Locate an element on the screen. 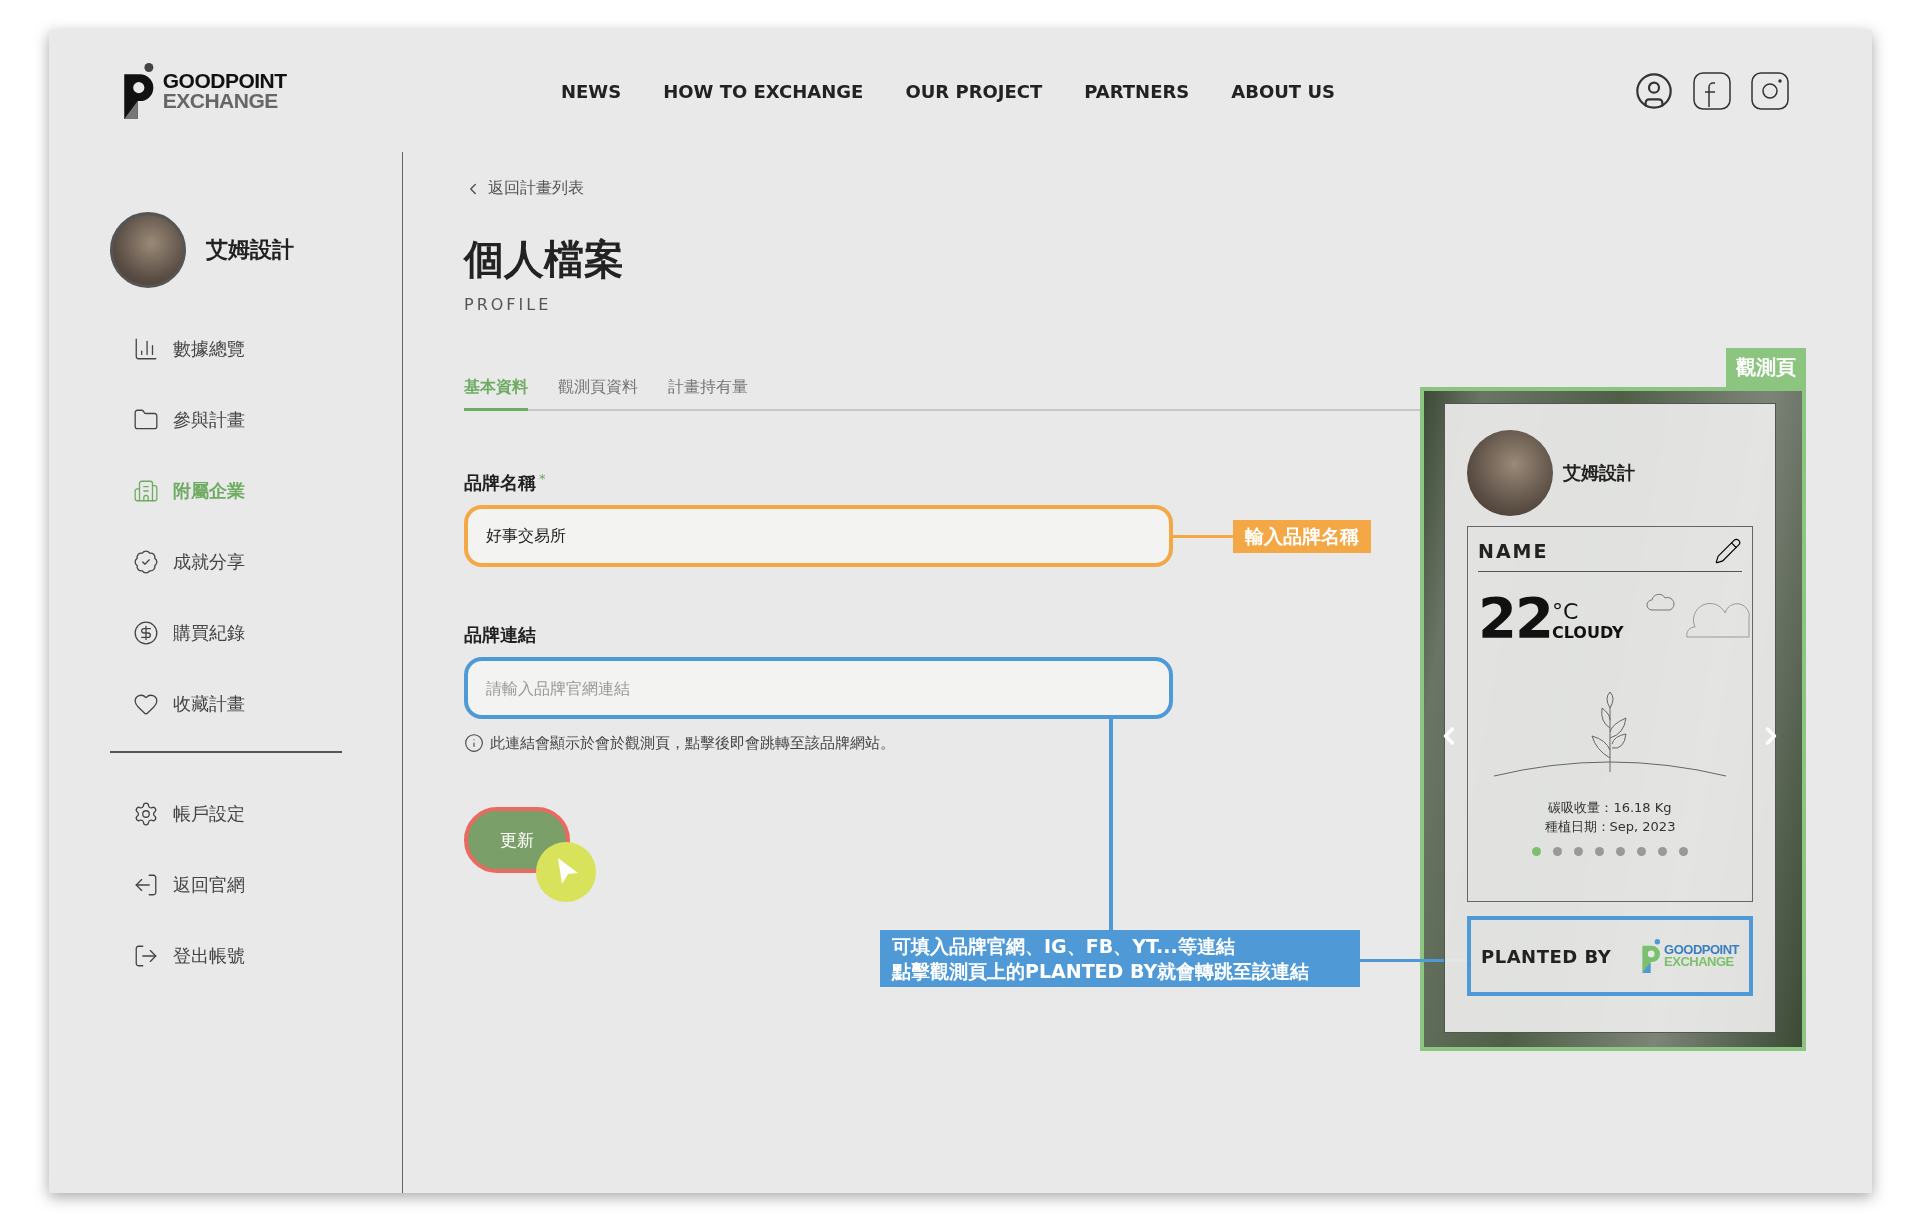 The height and width of the screenshot is (1225, 1920). temperature: 22 is located at coordinates (1515, 618).